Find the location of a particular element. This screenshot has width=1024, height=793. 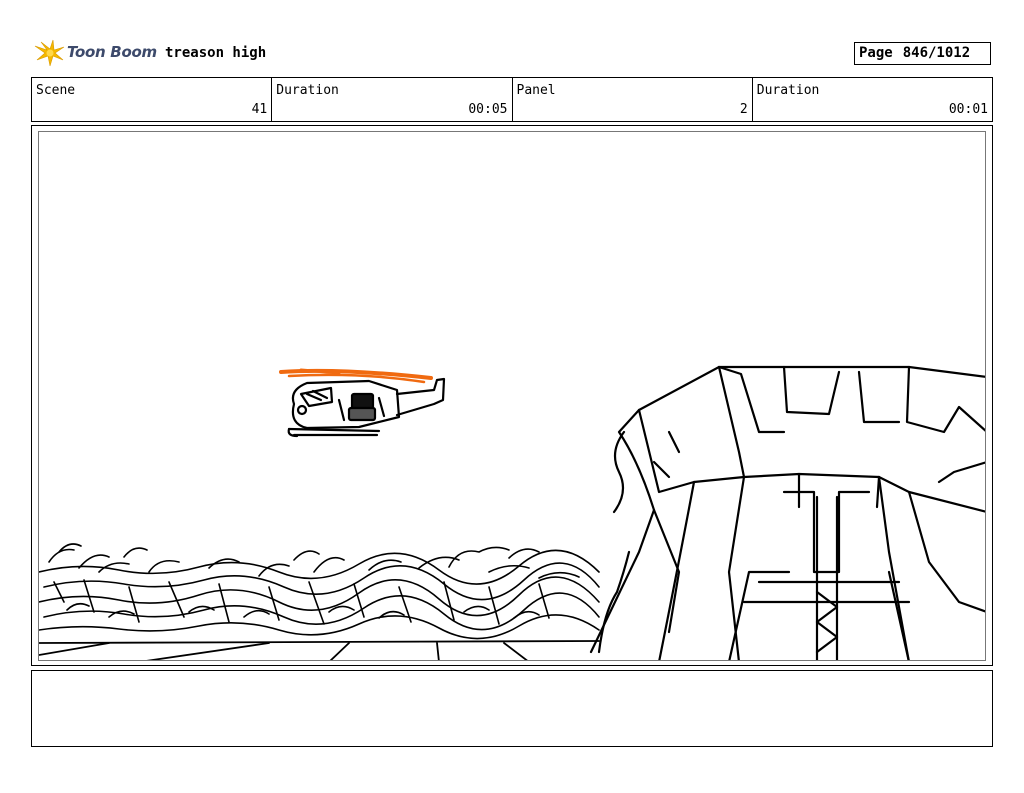

jungle-foliage-sketch is located at coordinates (319, 591).